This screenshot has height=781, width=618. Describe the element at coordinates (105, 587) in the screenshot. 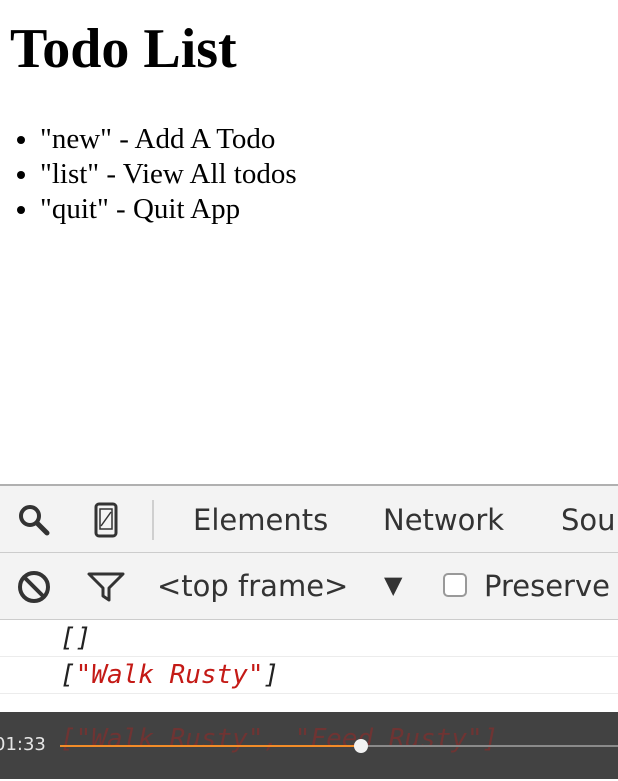

I see `filter-icon` at that location.